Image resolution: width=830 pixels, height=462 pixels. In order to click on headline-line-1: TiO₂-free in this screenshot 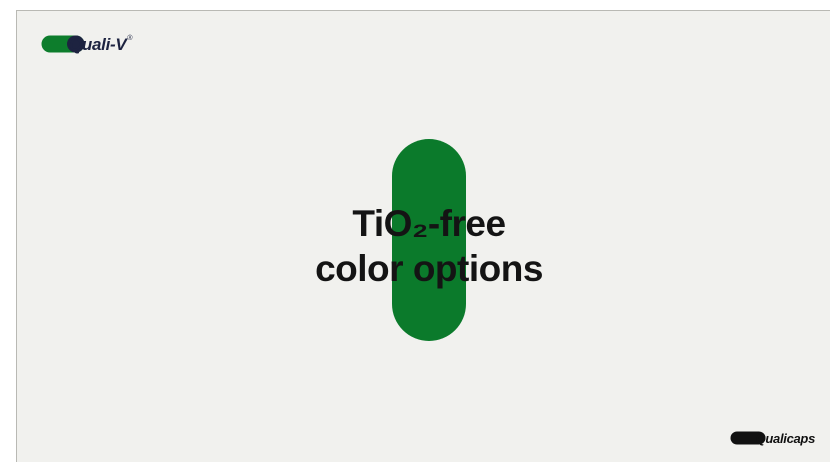, I will do `click(429, 223)`.